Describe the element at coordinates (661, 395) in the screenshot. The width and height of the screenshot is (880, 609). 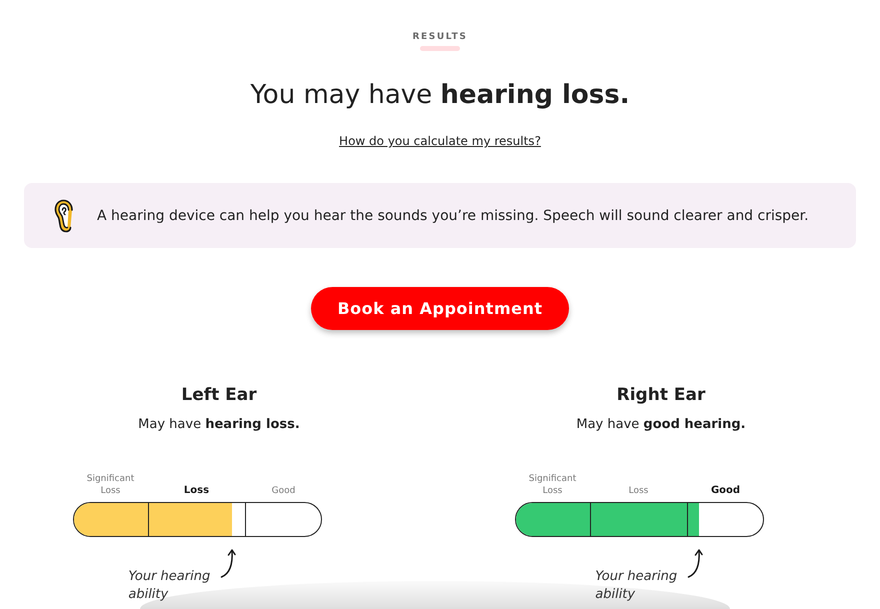
I see `ear-title: Right Ear` at that location.